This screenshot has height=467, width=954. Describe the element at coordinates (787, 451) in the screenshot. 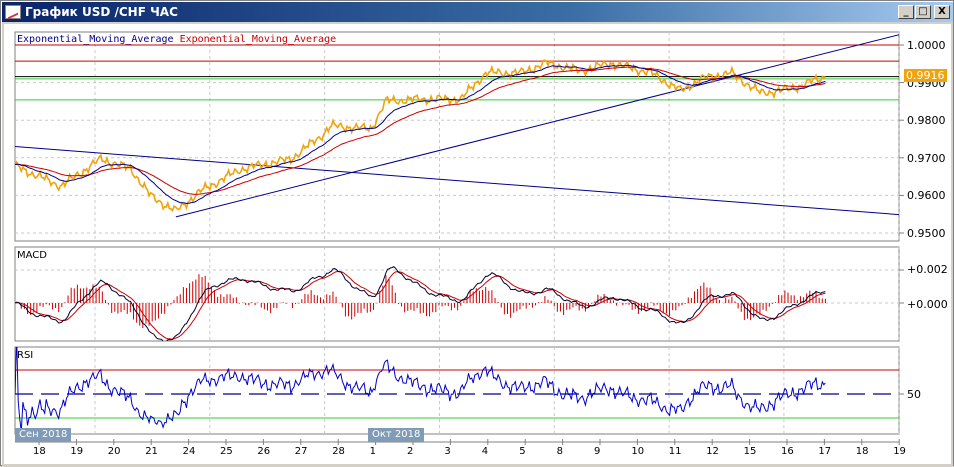

I see `date-axis-label: 16` at that location.